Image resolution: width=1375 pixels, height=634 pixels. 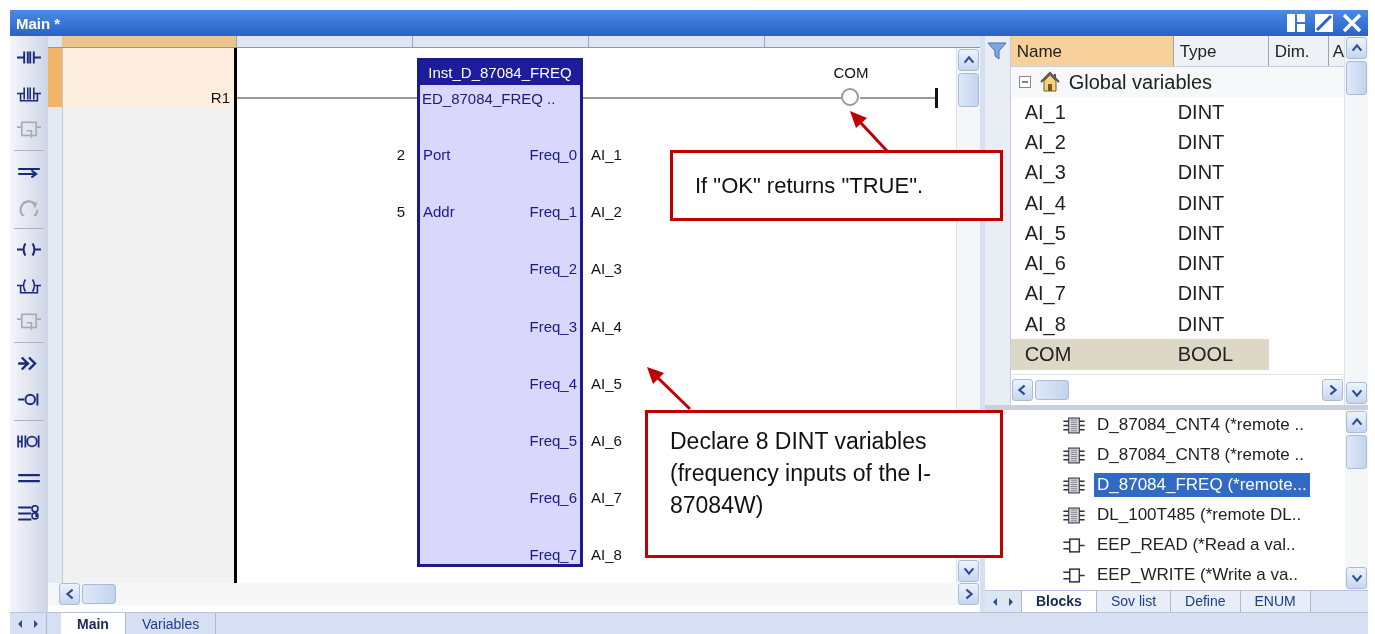 I want to click on table-cell-text: AI_3, so click(x=1045, y=173).